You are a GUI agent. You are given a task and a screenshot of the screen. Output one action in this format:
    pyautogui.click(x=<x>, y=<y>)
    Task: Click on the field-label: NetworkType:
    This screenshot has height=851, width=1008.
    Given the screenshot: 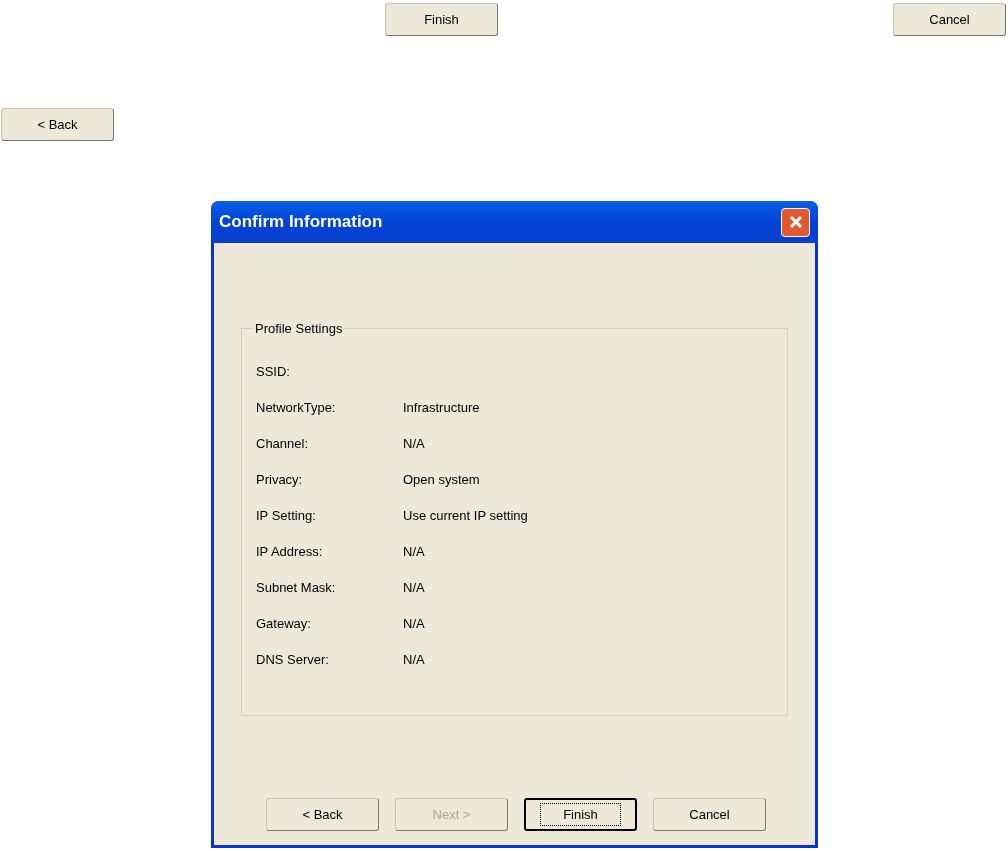 What is the action you would take?
    pyautogui.click(x=296, y=408)
    